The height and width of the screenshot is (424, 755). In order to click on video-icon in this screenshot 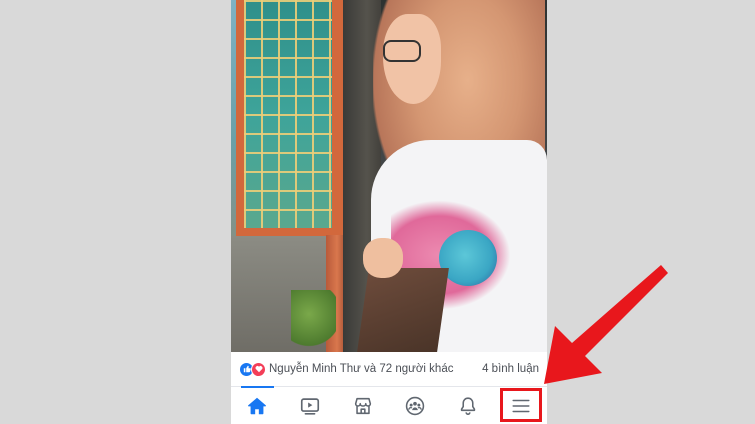, I will do `click(310, 406)`.